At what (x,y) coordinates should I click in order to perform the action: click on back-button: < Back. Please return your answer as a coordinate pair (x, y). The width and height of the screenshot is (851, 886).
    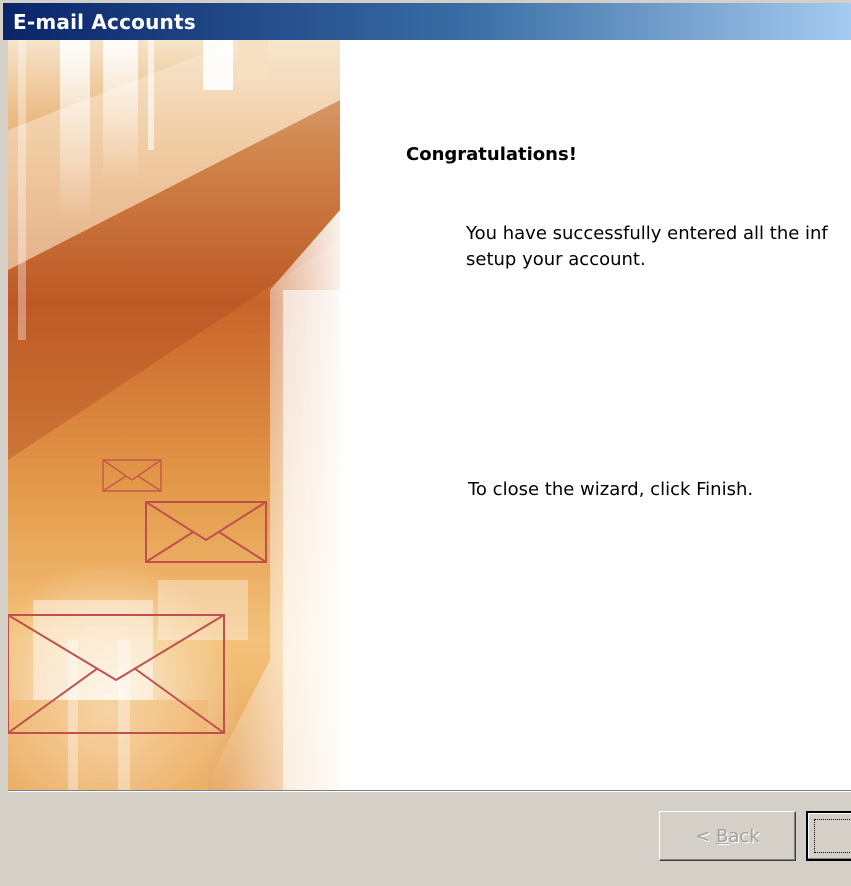
    Looking at the image, I should click on (727, 836).